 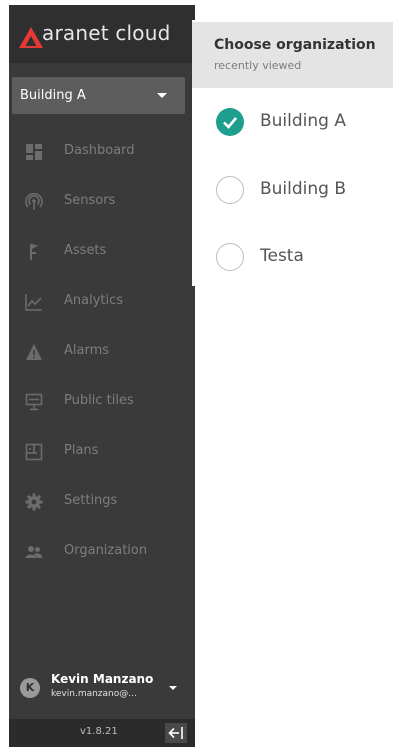 What do you see at coordinates (34, 452) in the screenshot?
I see `plans-icon` at bounding box center [34, 452].